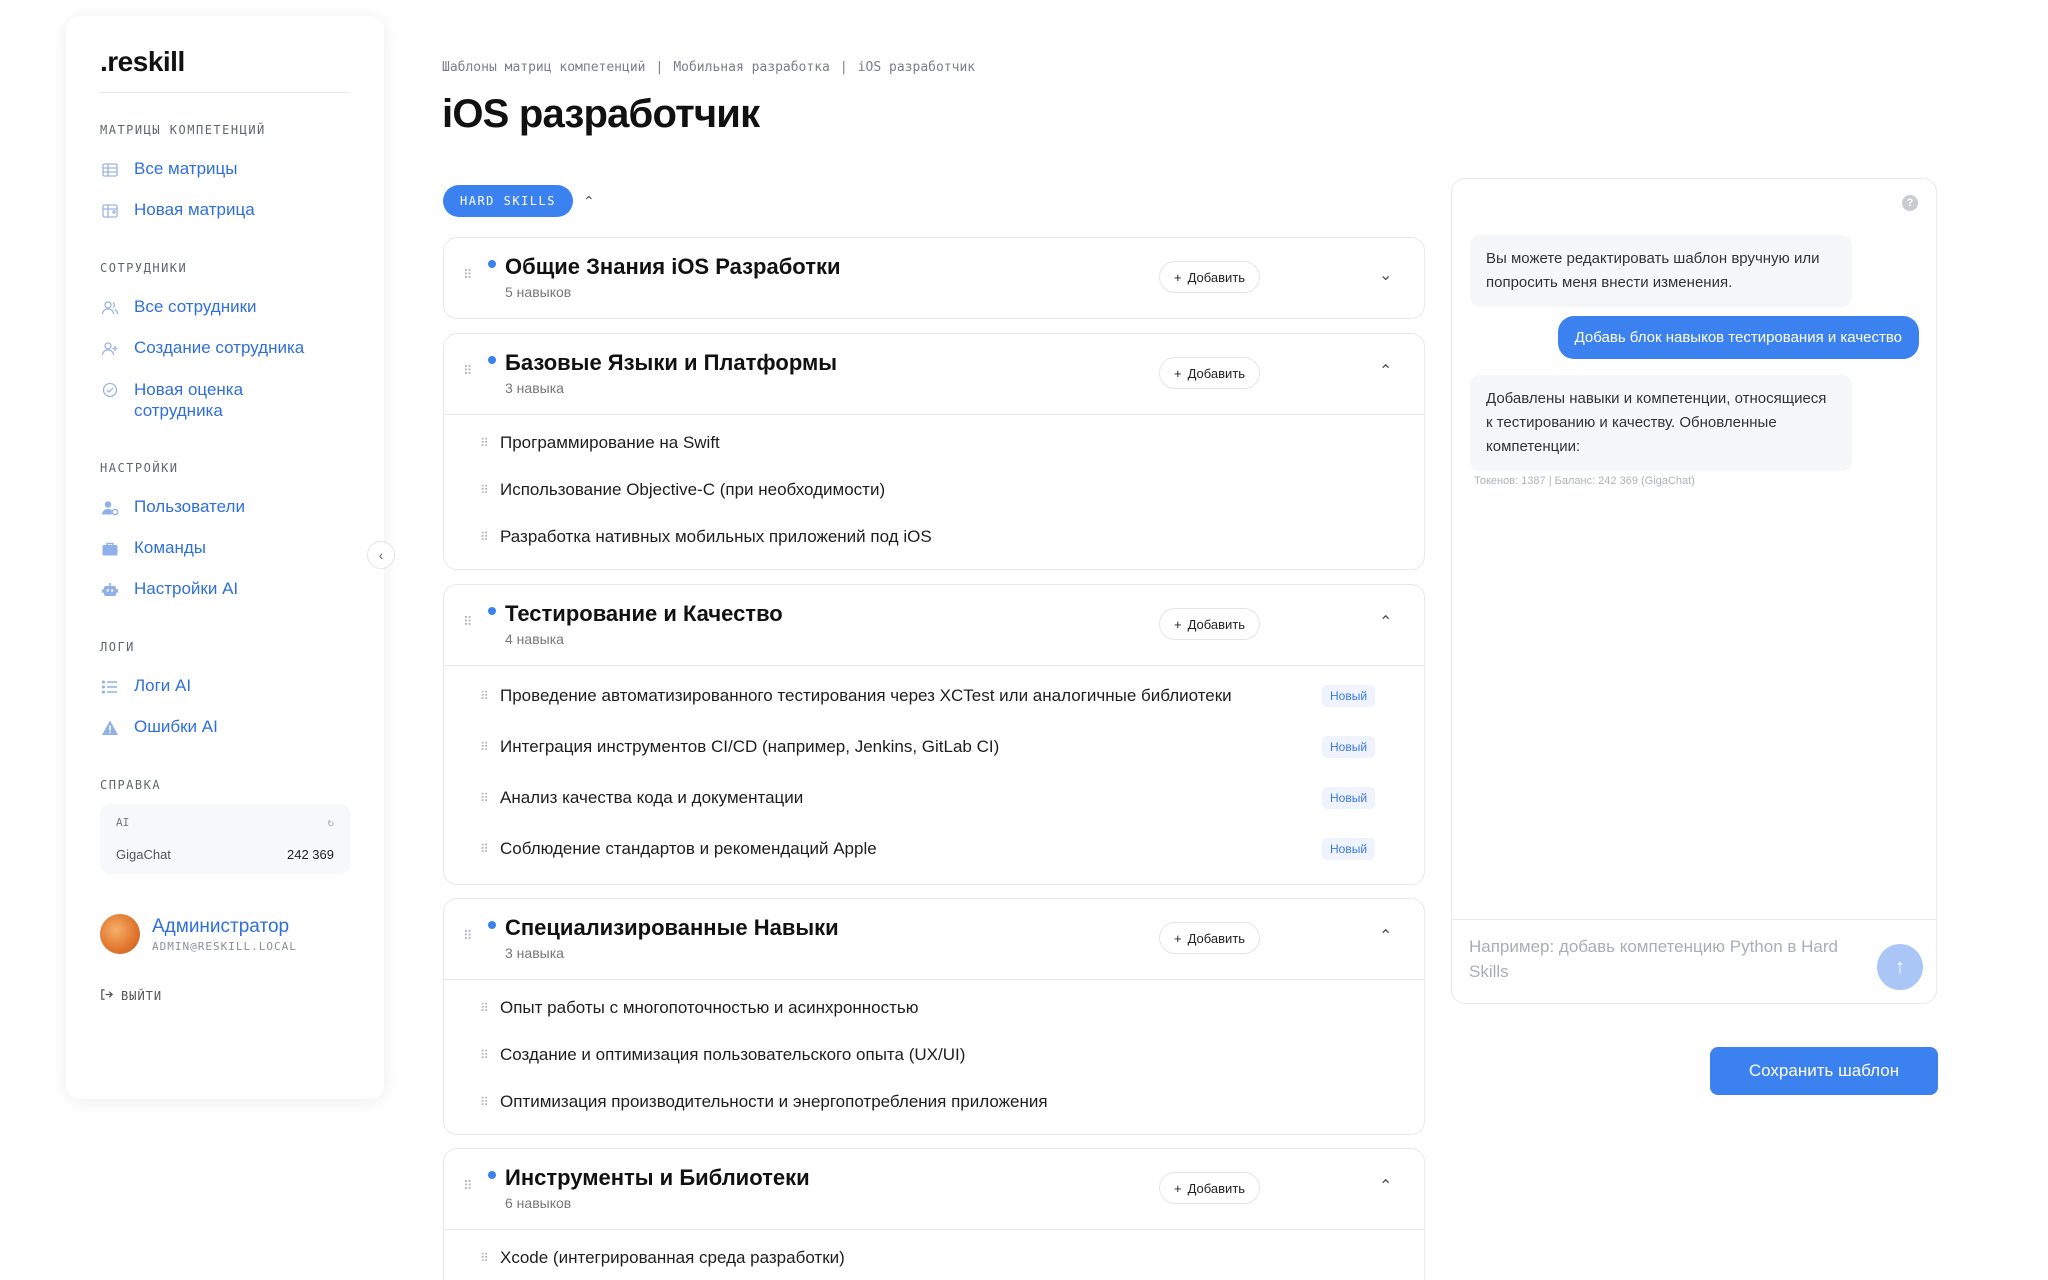 Image resolution: width=2048 pixels, height=1280 pixels. I want to click on help-icon: ?, so click(1910, 203).